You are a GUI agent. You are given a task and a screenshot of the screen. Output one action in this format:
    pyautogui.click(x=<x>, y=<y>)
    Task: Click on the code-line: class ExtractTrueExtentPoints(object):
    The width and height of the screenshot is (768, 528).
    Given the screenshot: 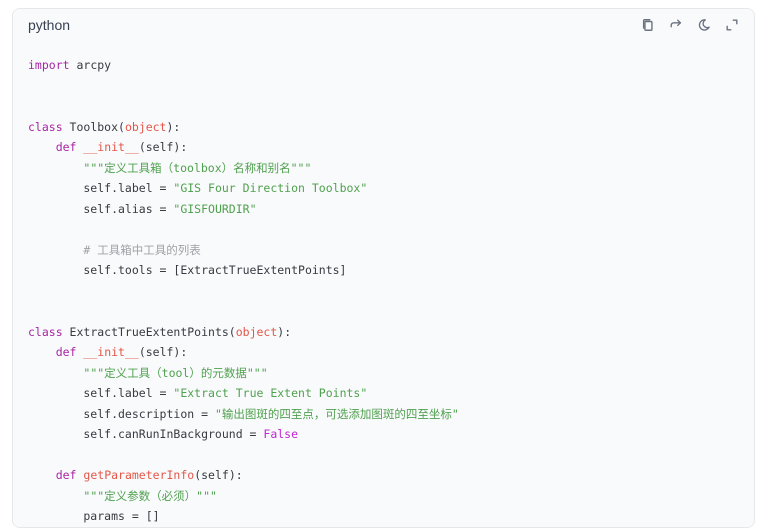 What is the action you would take?
    pyautogui.click(x=160, y=331)
    